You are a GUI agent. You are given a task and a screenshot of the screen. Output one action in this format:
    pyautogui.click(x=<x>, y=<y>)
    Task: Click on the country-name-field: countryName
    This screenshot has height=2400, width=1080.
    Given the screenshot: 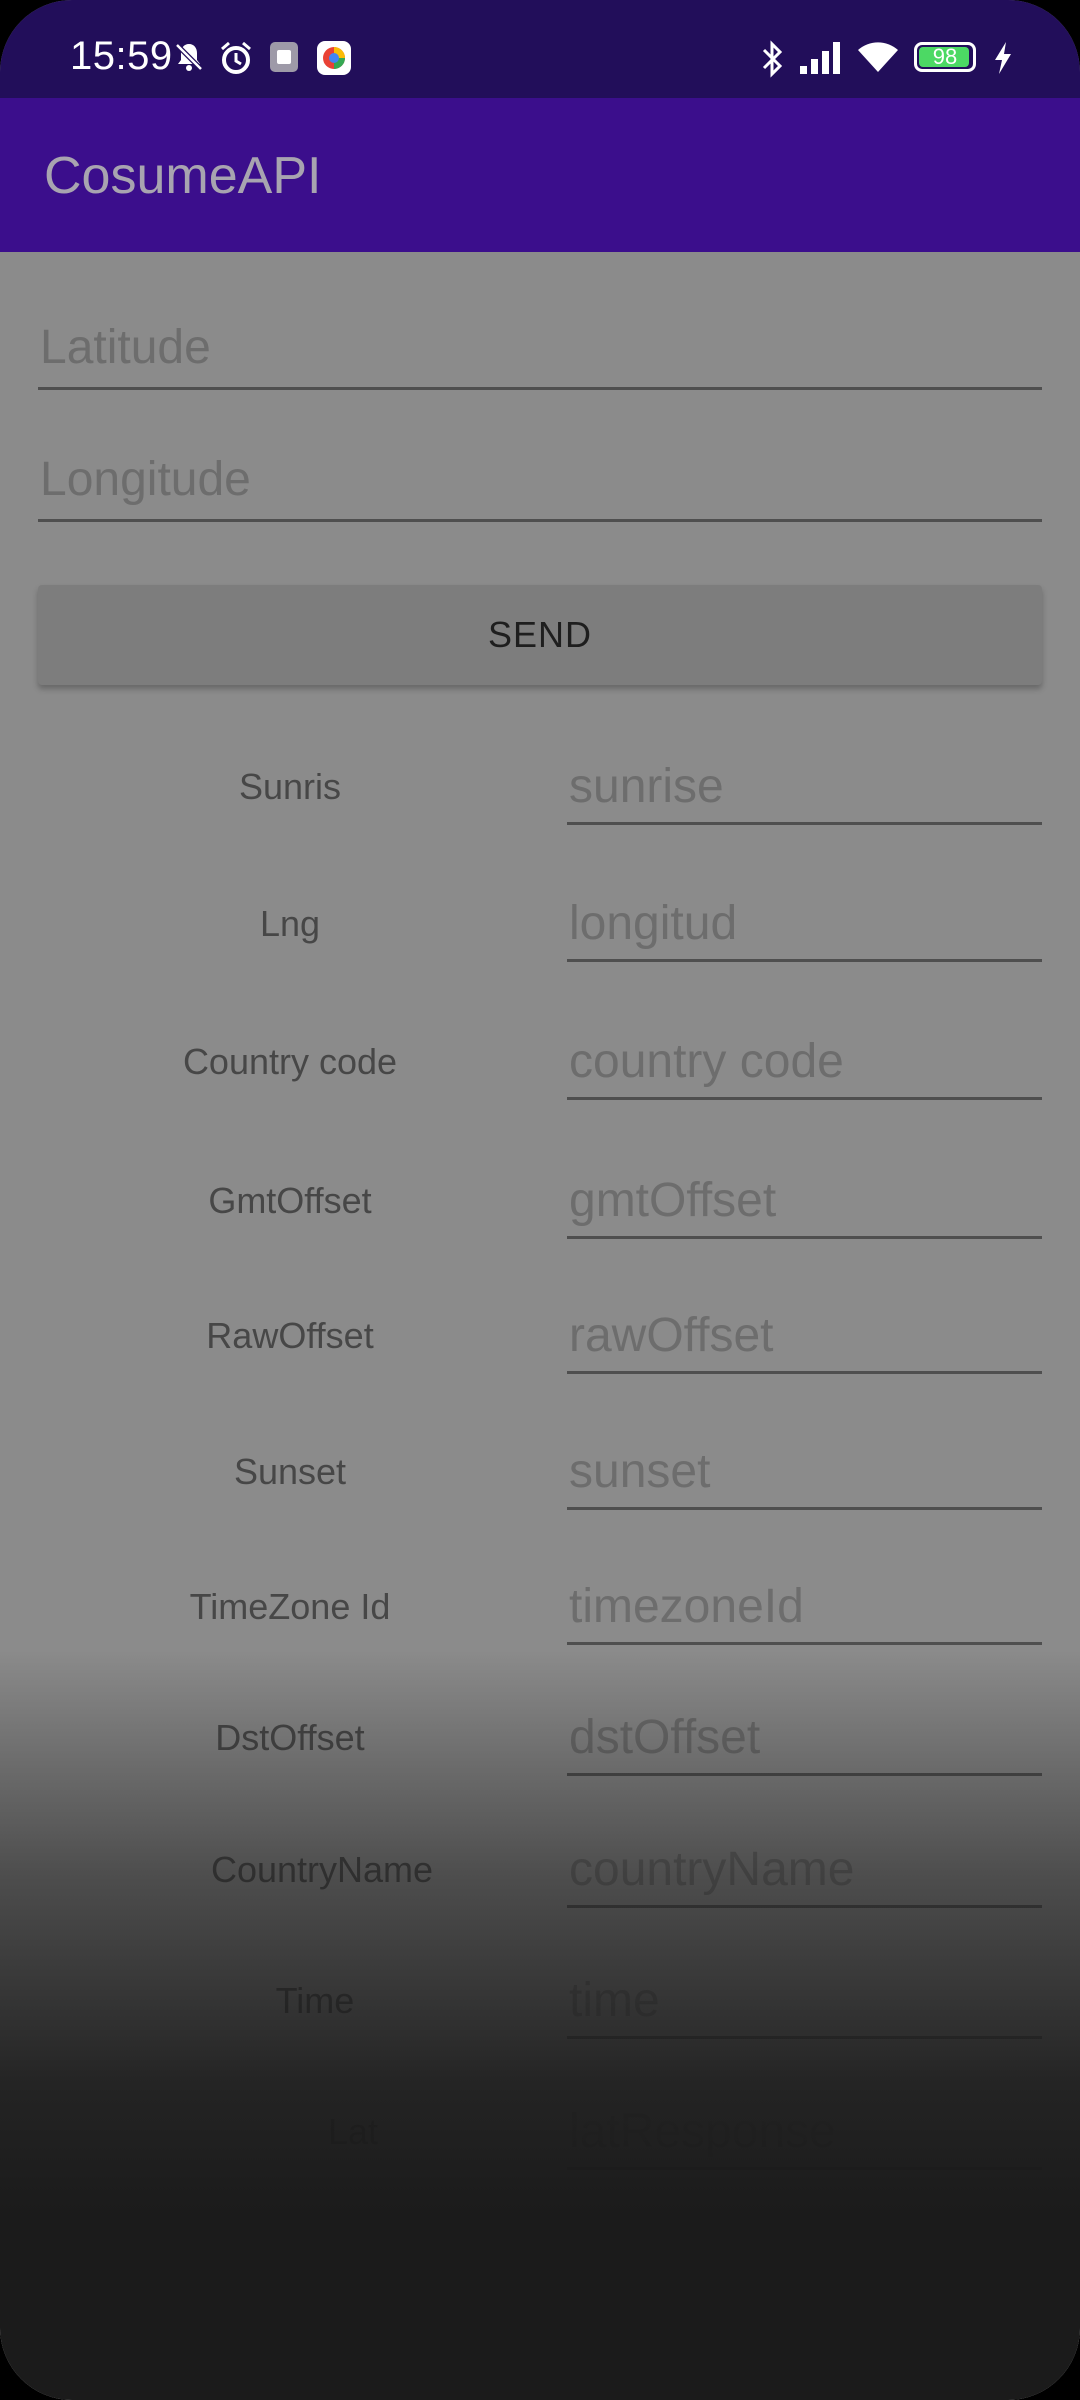 What is the action you would take?
    pyautogui.click(x=804, y=1874)
    